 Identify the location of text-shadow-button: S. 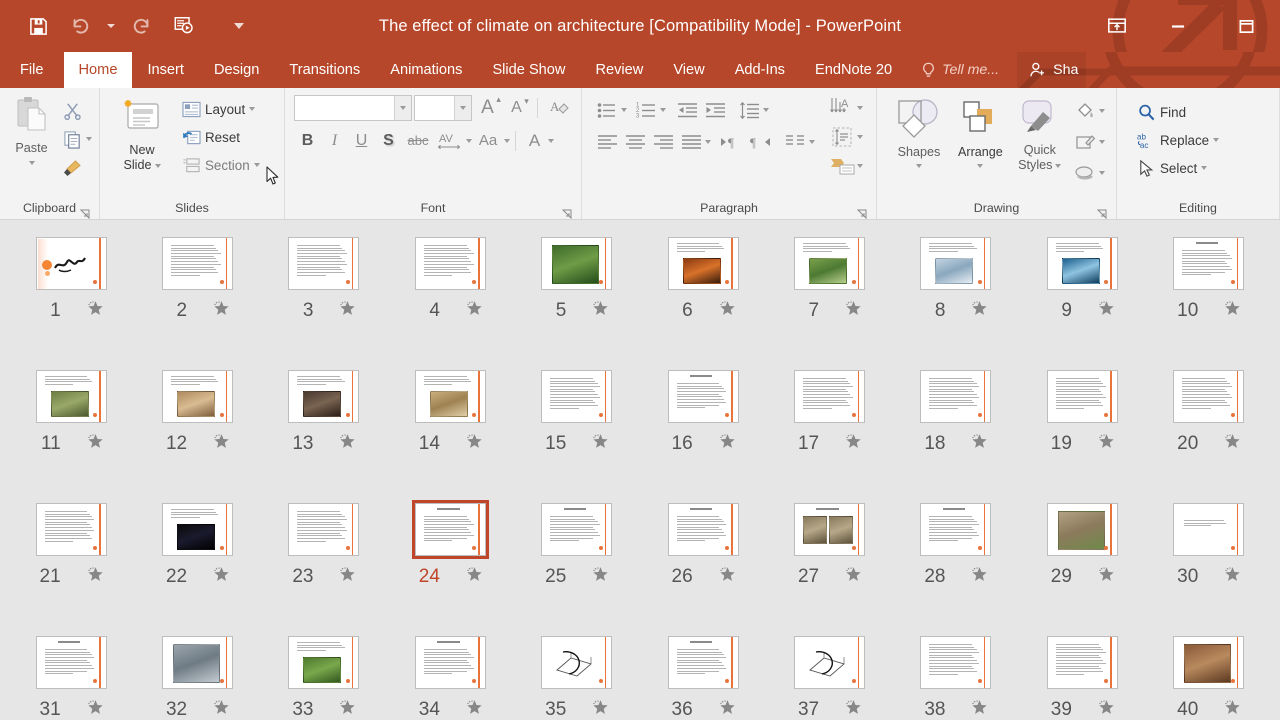
(388, 140).